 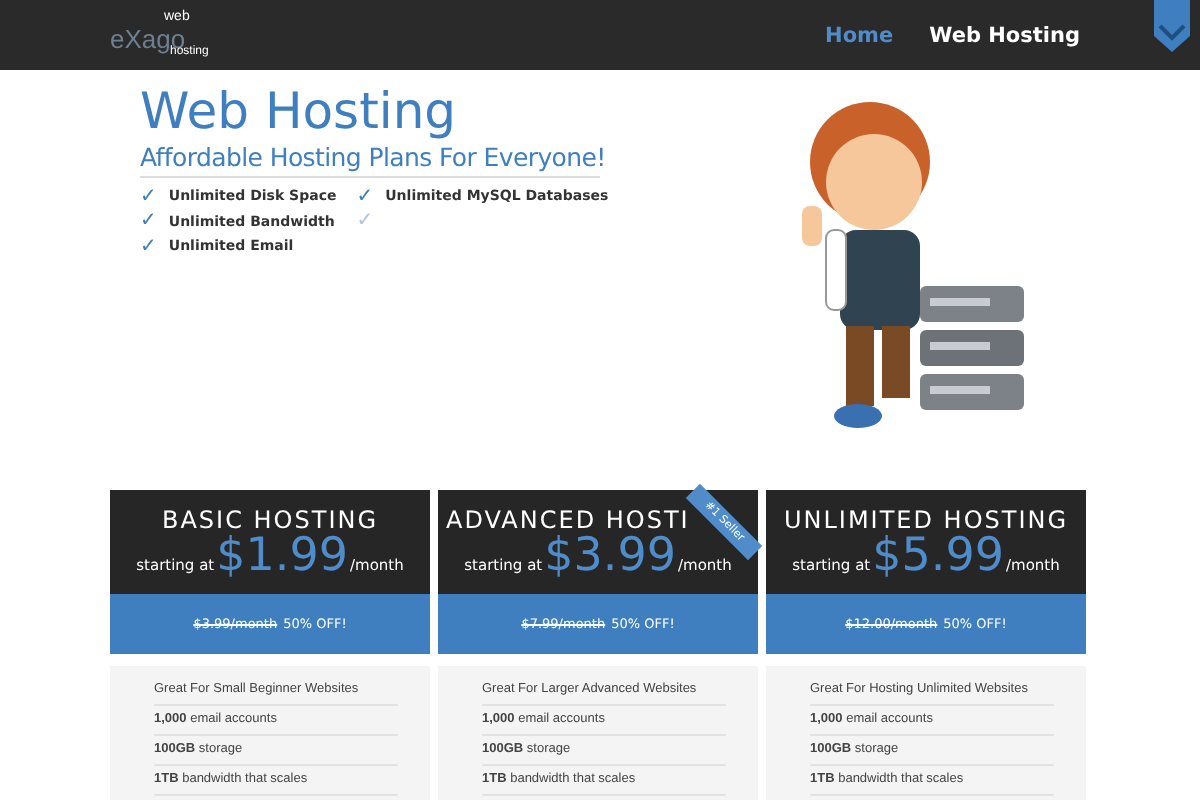 What do you see at coordinates (859, 35) in the screenshot?
I see `nav-link: Home` at bounding box center [859, 35].